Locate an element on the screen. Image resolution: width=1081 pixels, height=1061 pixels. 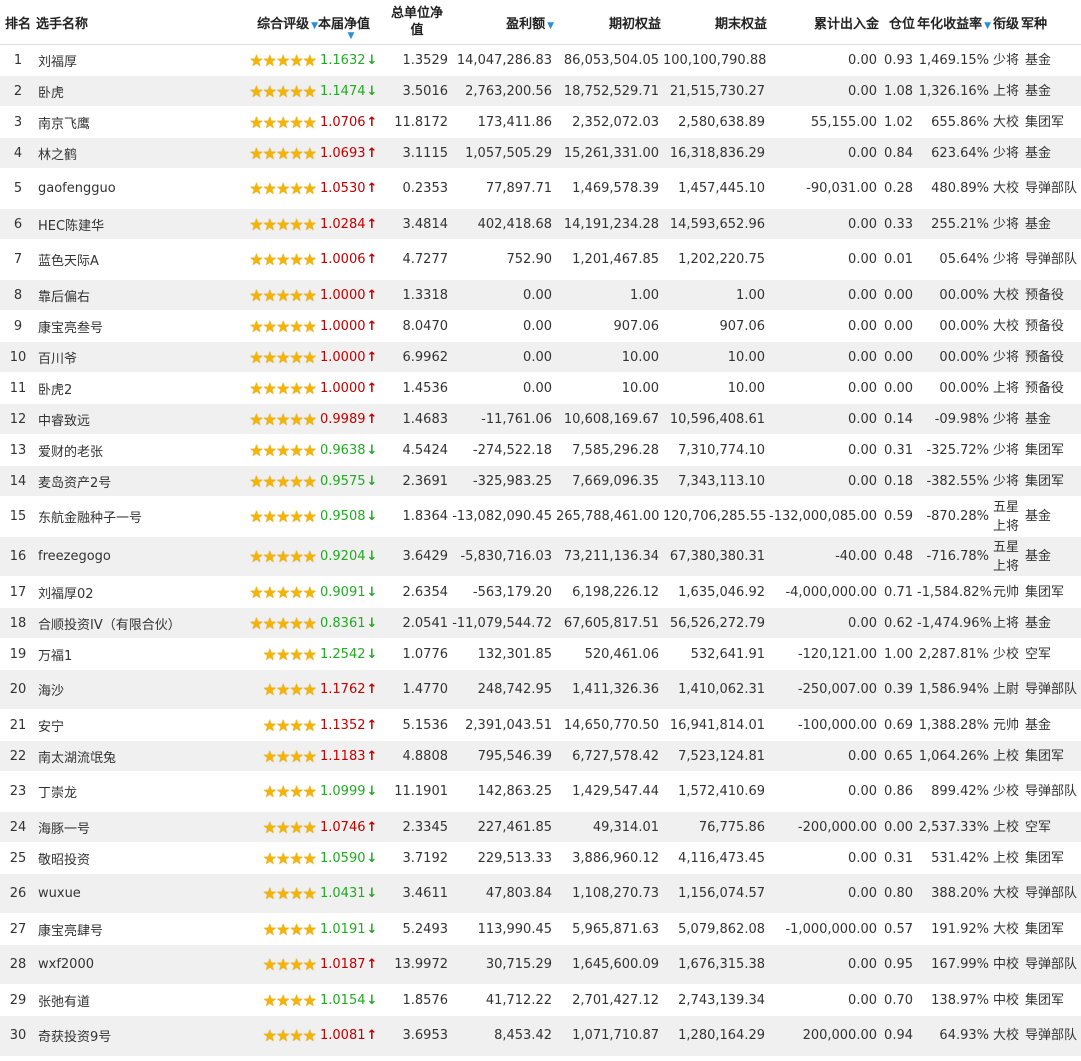
header-total-nav: 总单位净值 is located at coordinates (417, 22).